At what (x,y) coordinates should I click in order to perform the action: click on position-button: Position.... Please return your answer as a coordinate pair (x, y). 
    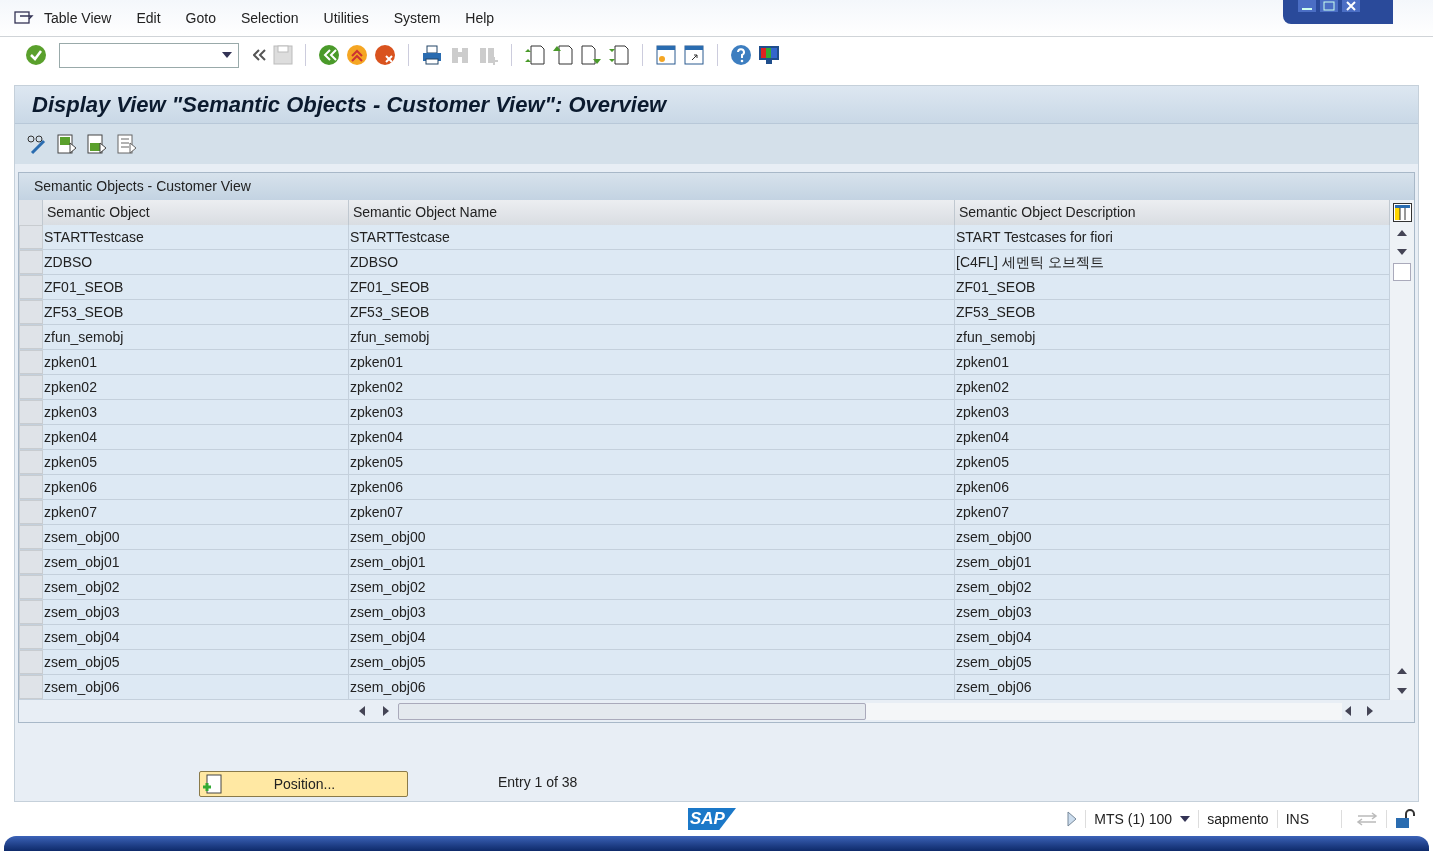
    Looking at the image, I should click on (303, 784).